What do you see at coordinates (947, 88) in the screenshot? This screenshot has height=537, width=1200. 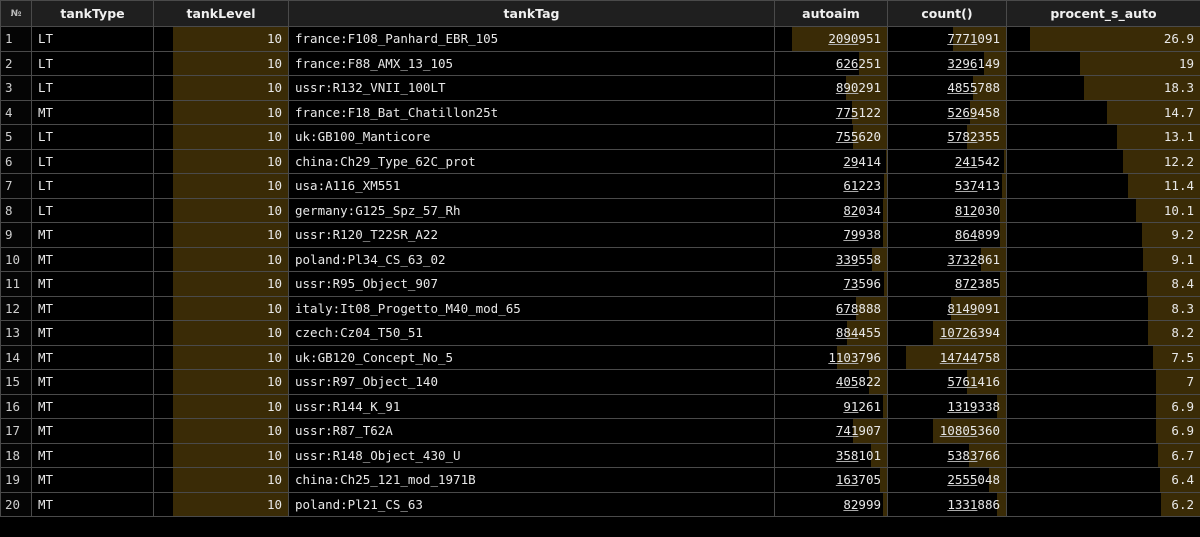 I see `count-cell: 4855788` at bounding box center [947, 88].